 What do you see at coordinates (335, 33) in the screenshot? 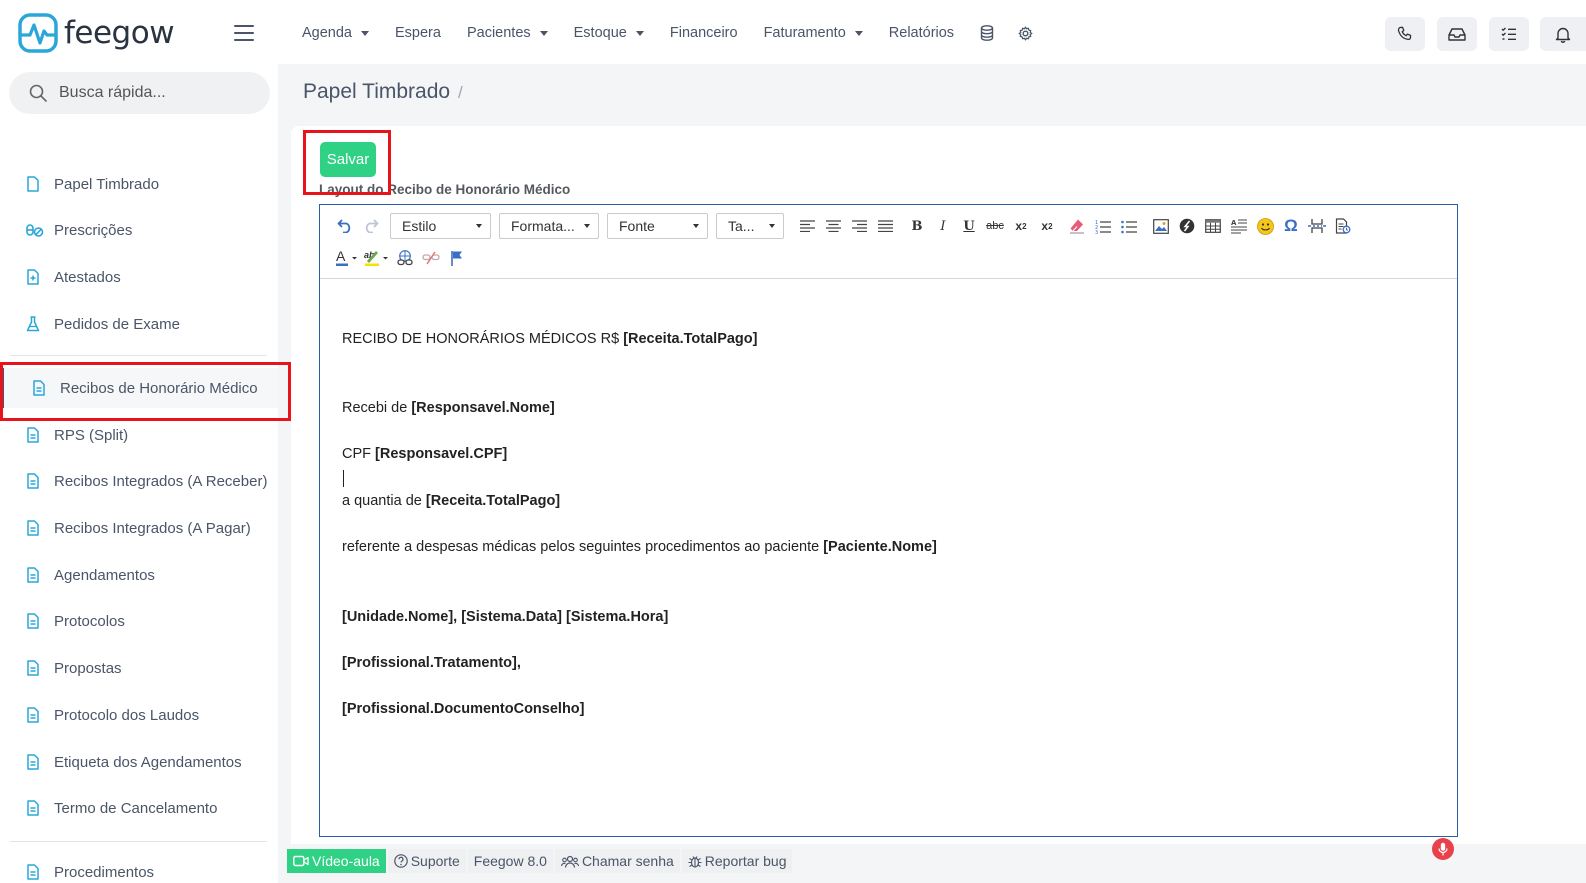
I see `nav-agenda: Agenda` at bounding box center [335, 33].